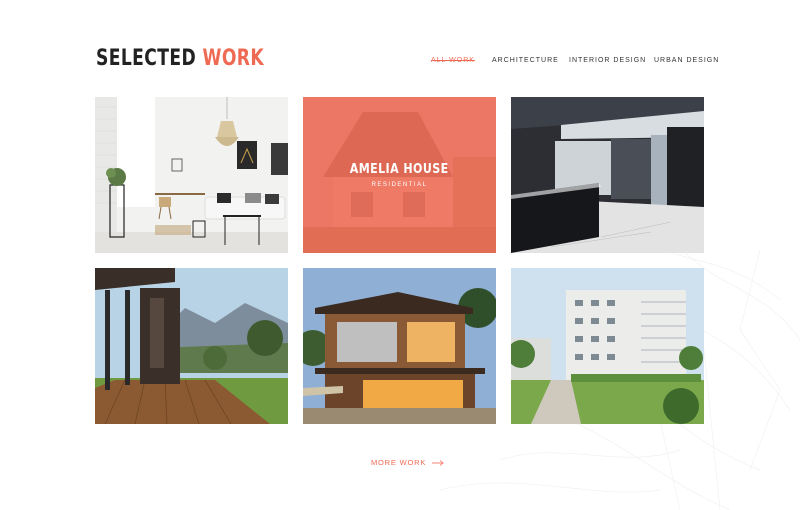 This screenshot has height=510, width=800. What do you see at coordinates (453, 60) in the screenshot?
I see `filter-all-work: ALL WORK` at bounding box center [453, 60].